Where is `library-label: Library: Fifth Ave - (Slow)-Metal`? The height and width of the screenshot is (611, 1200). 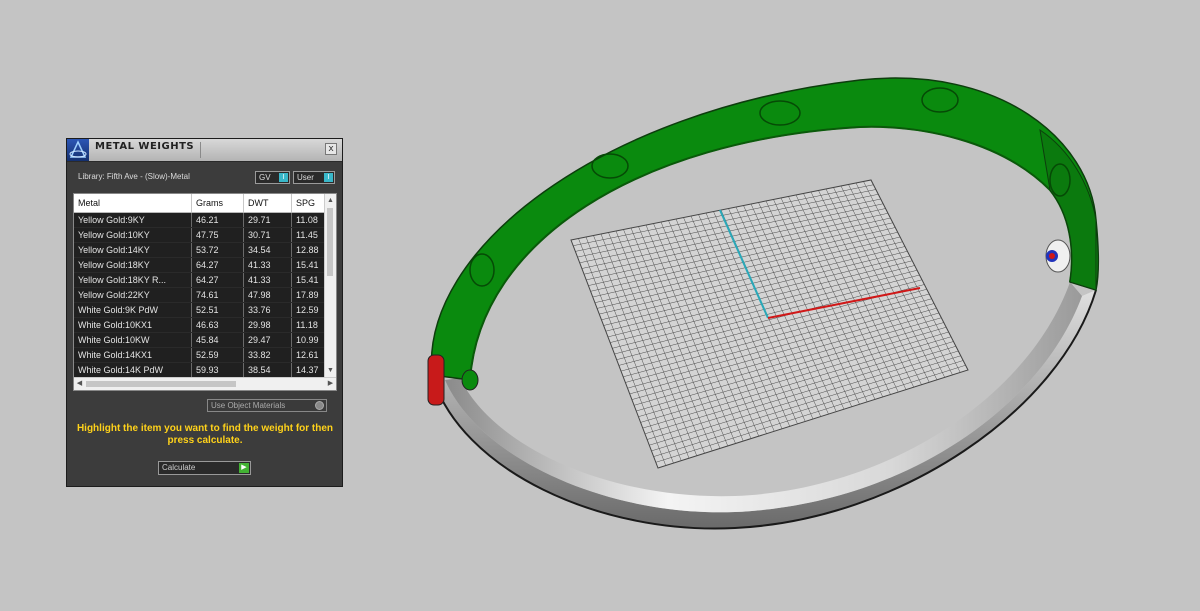 library-label: Library: Fifth Ave - (Slow)-Metal is located at coordinates (134, 176).